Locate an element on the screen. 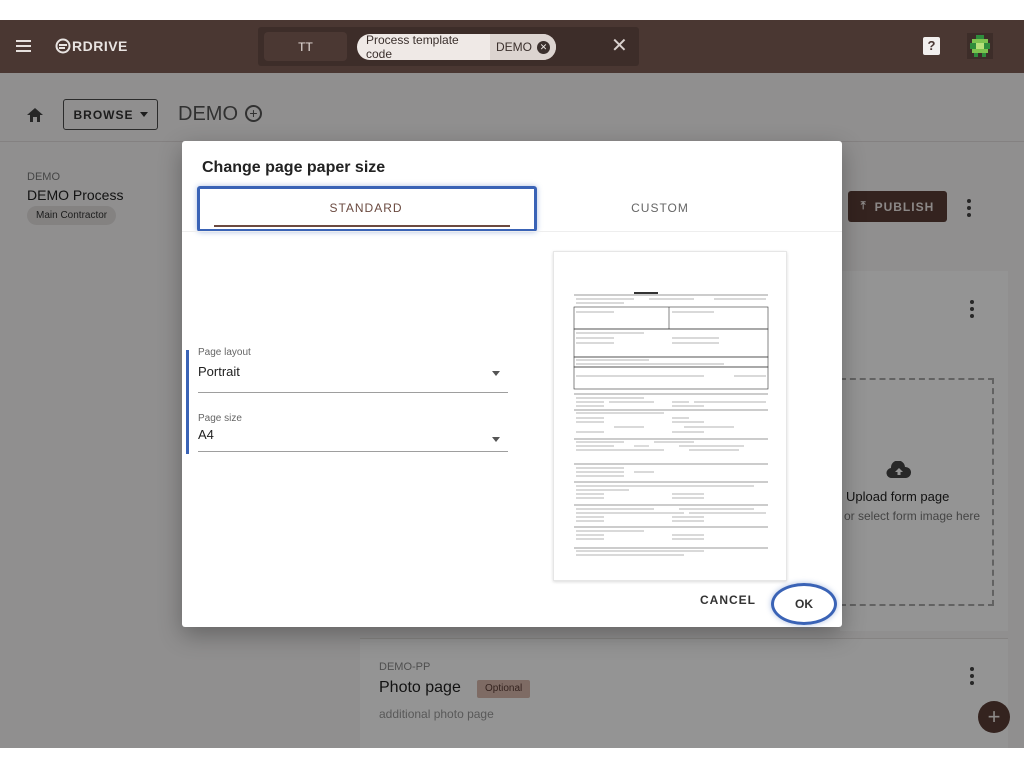 The height and width of the screenshot is (768, 1024). dialog-title: Change page paper size is located at coordinates (294, 167).